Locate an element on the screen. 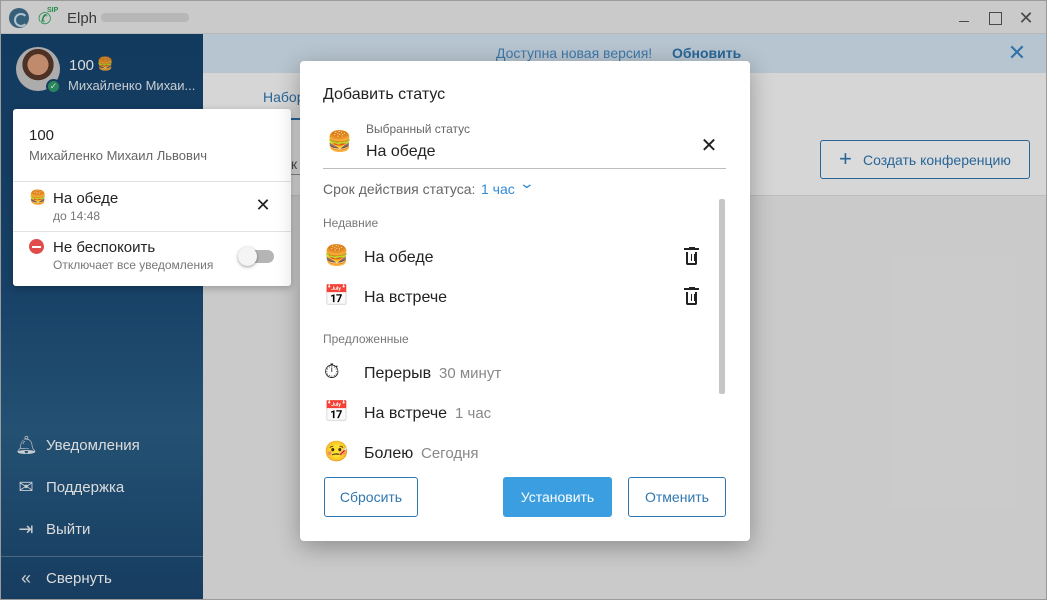 Image resolution: width=1047 pixels, height=600 pixels. duration-dropdown: 1 час is located at coordinates (498, 189).